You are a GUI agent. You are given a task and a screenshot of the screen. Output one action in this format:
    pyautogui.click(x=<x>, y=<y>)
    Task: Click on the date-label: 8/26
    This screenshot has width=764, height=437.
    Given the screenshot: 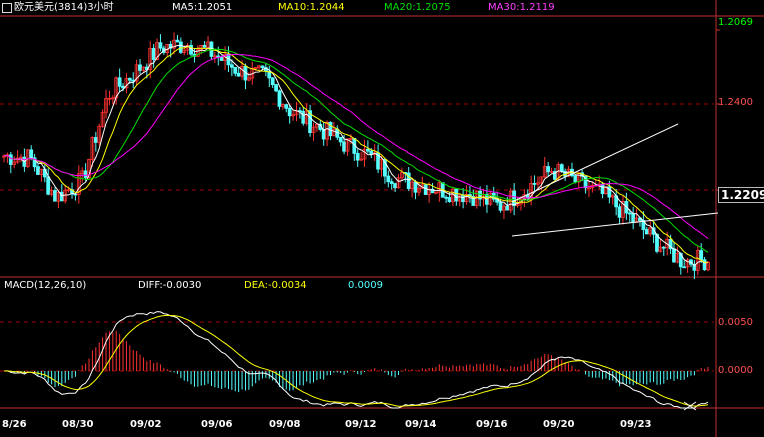 What is the action you would take?
    pyautogui.click(x=14, y=424)
    